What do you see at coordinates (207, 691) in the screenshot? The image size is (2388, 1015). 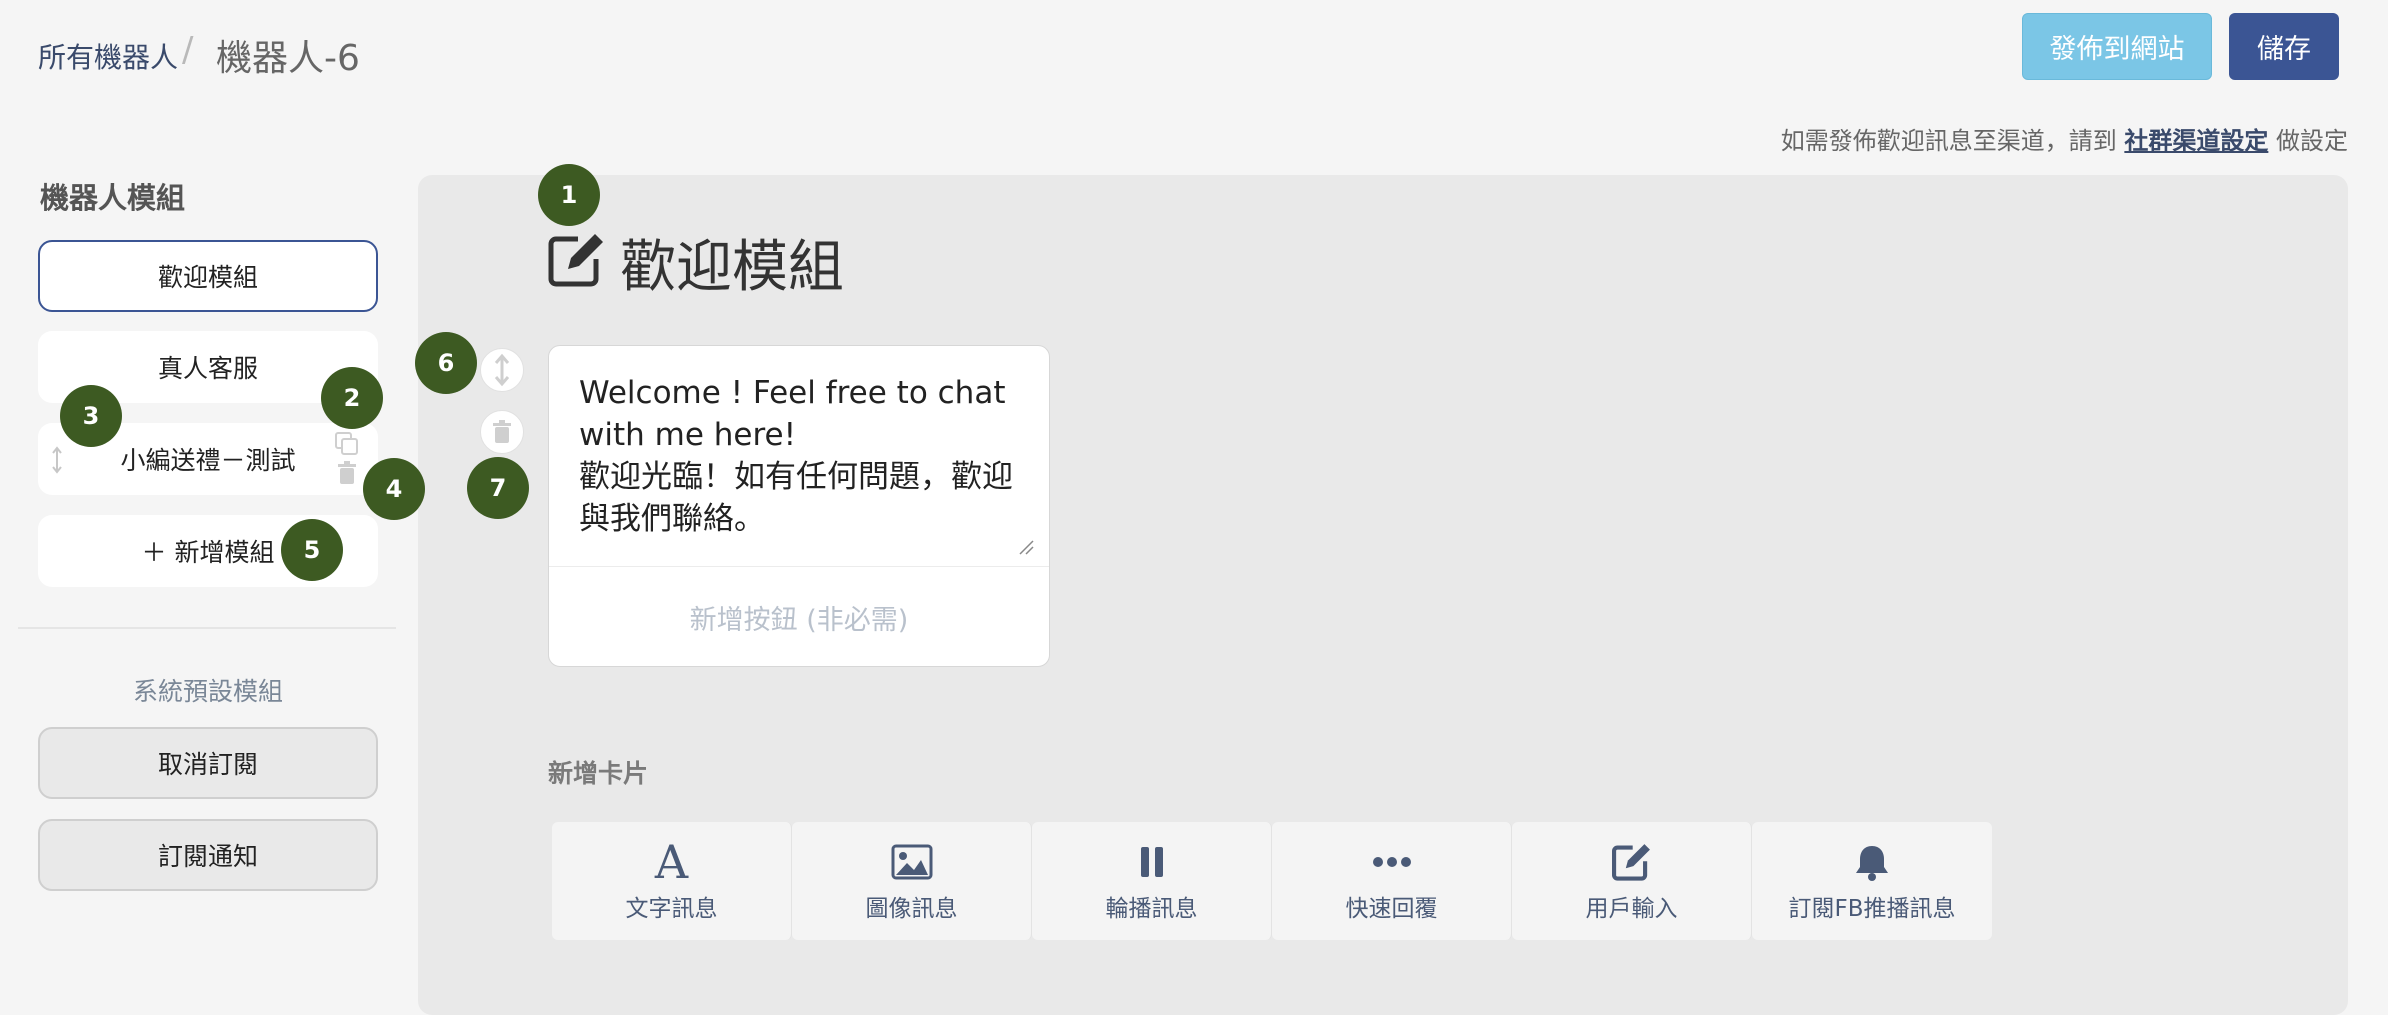 I see `system-modules-title: 系統預設模組` at bounding box center [207, 691].